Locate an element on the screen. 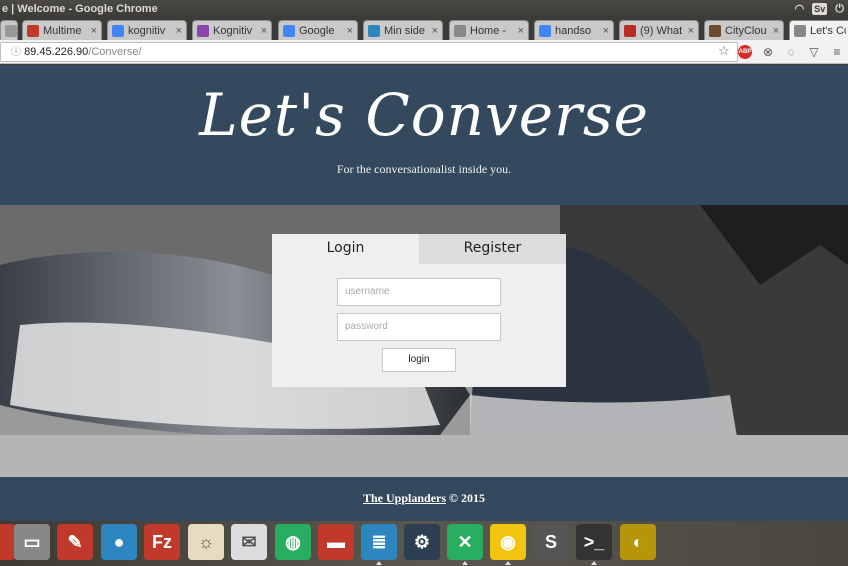 This screenshot has height=566, width=848. extension-icon: ⊗ is located at coordinates (768, 52).